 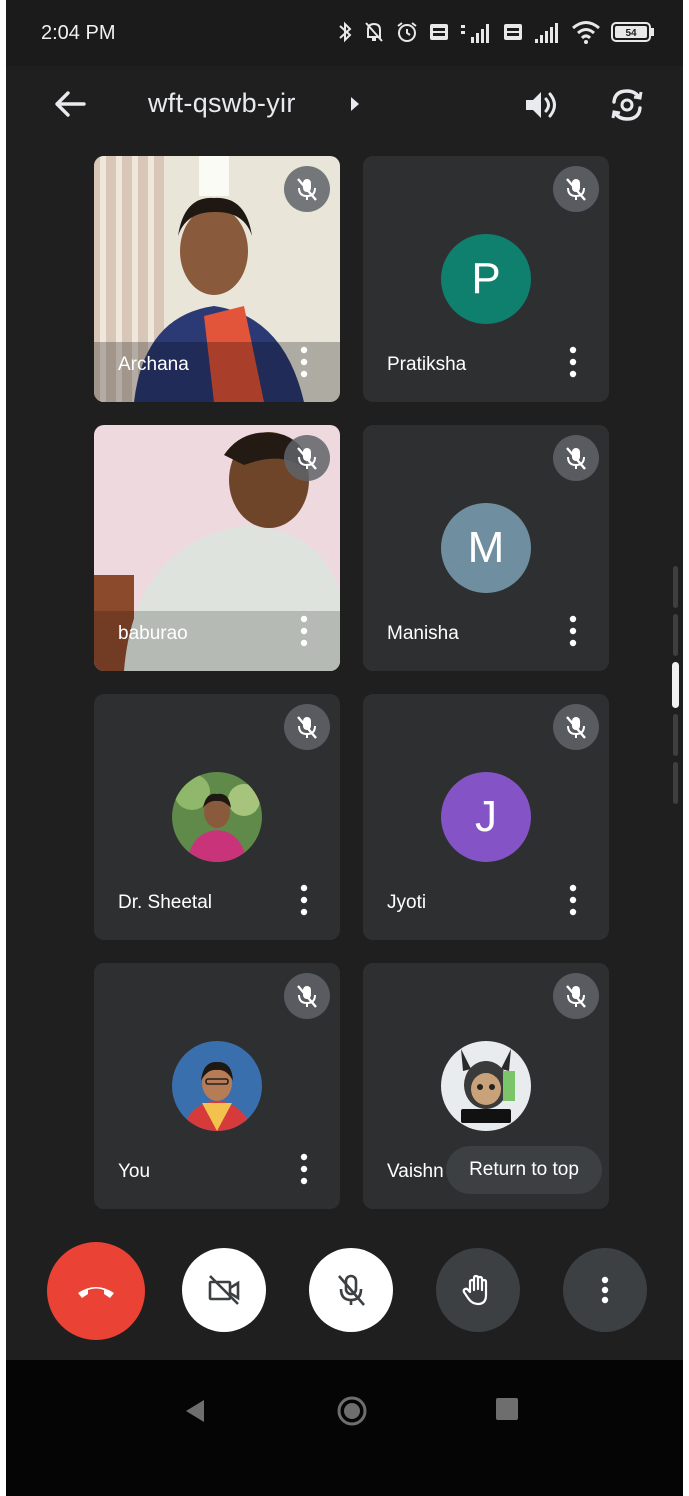 What do you see at coordinates (352, 1411) in the screenshot?
I see `nav-home-icon` at bounding box center [352, 1411].